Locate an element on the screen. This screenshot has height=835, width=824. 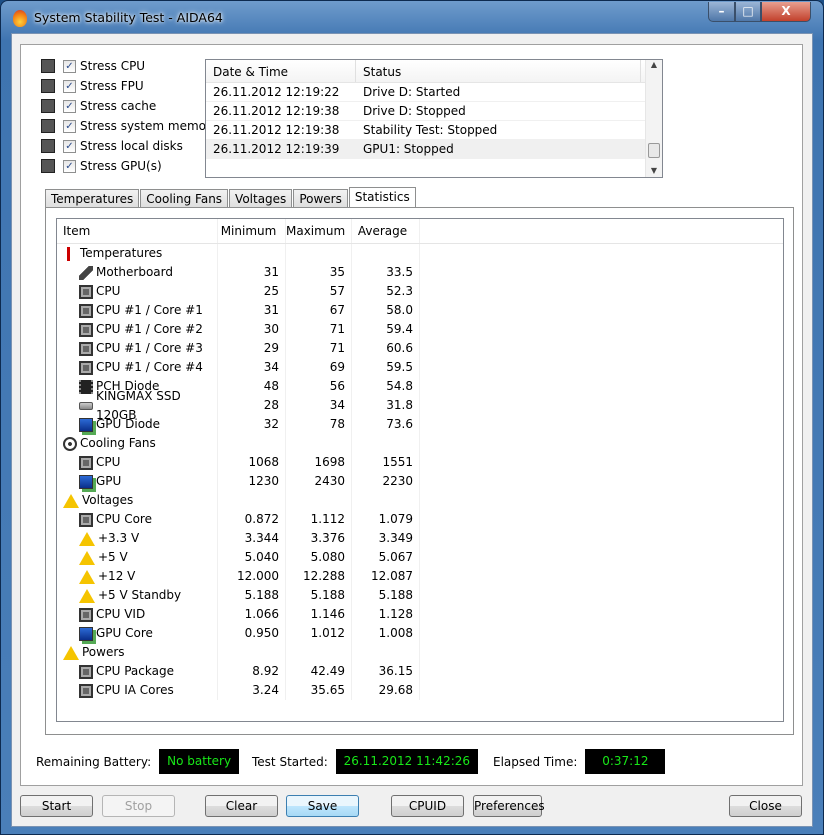
table-row: CPU #1 / Core #4 34 69 59.5 is located at coordinates (420, 367).